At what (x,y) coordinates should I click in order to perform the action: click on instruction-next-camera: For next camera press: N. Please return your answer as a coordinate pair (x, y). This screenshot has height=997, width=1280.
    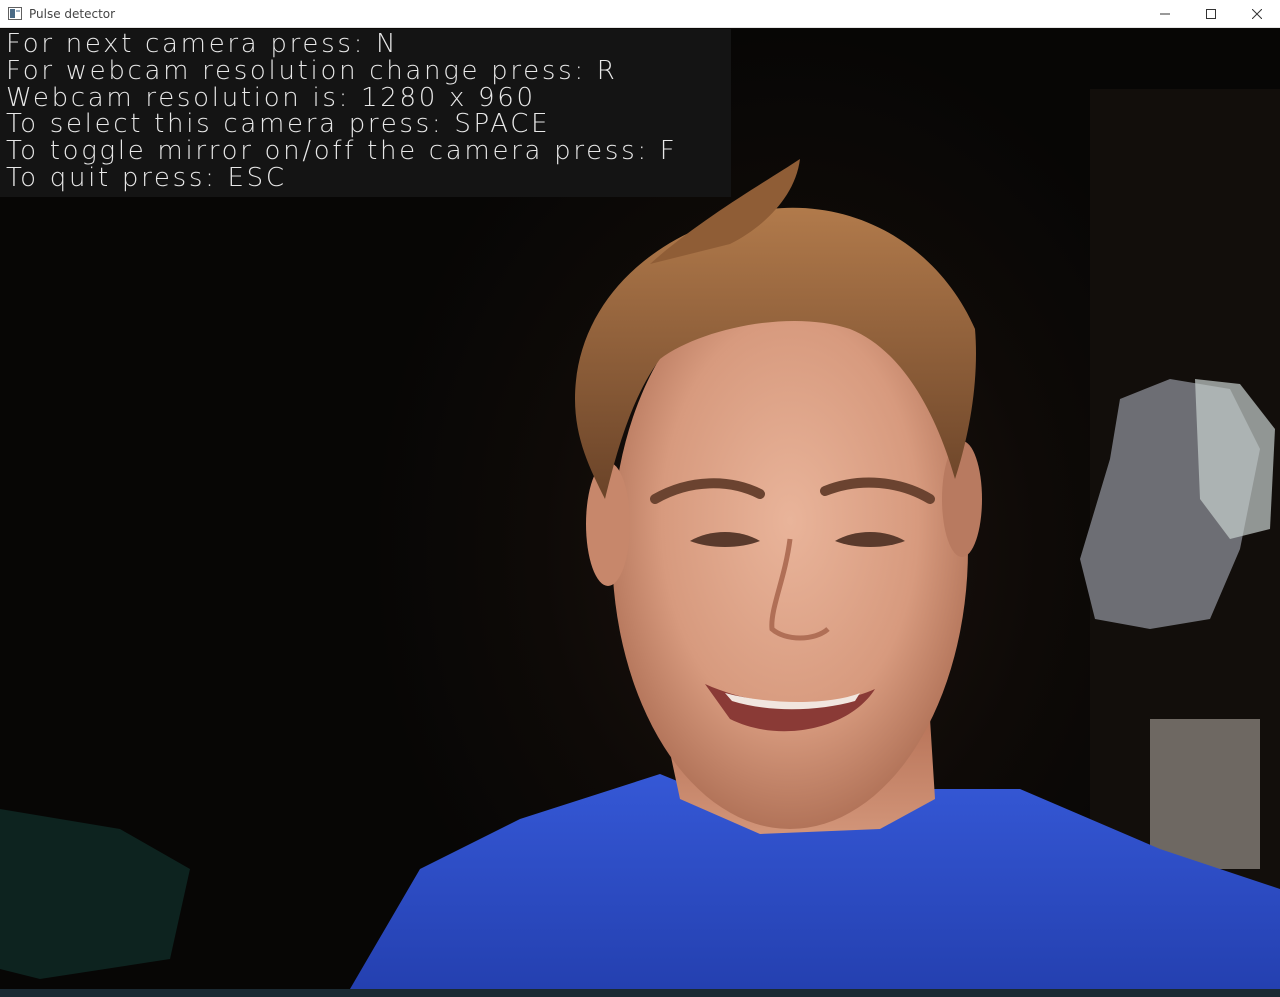
    Looking at the image, I should click on (202, 44).